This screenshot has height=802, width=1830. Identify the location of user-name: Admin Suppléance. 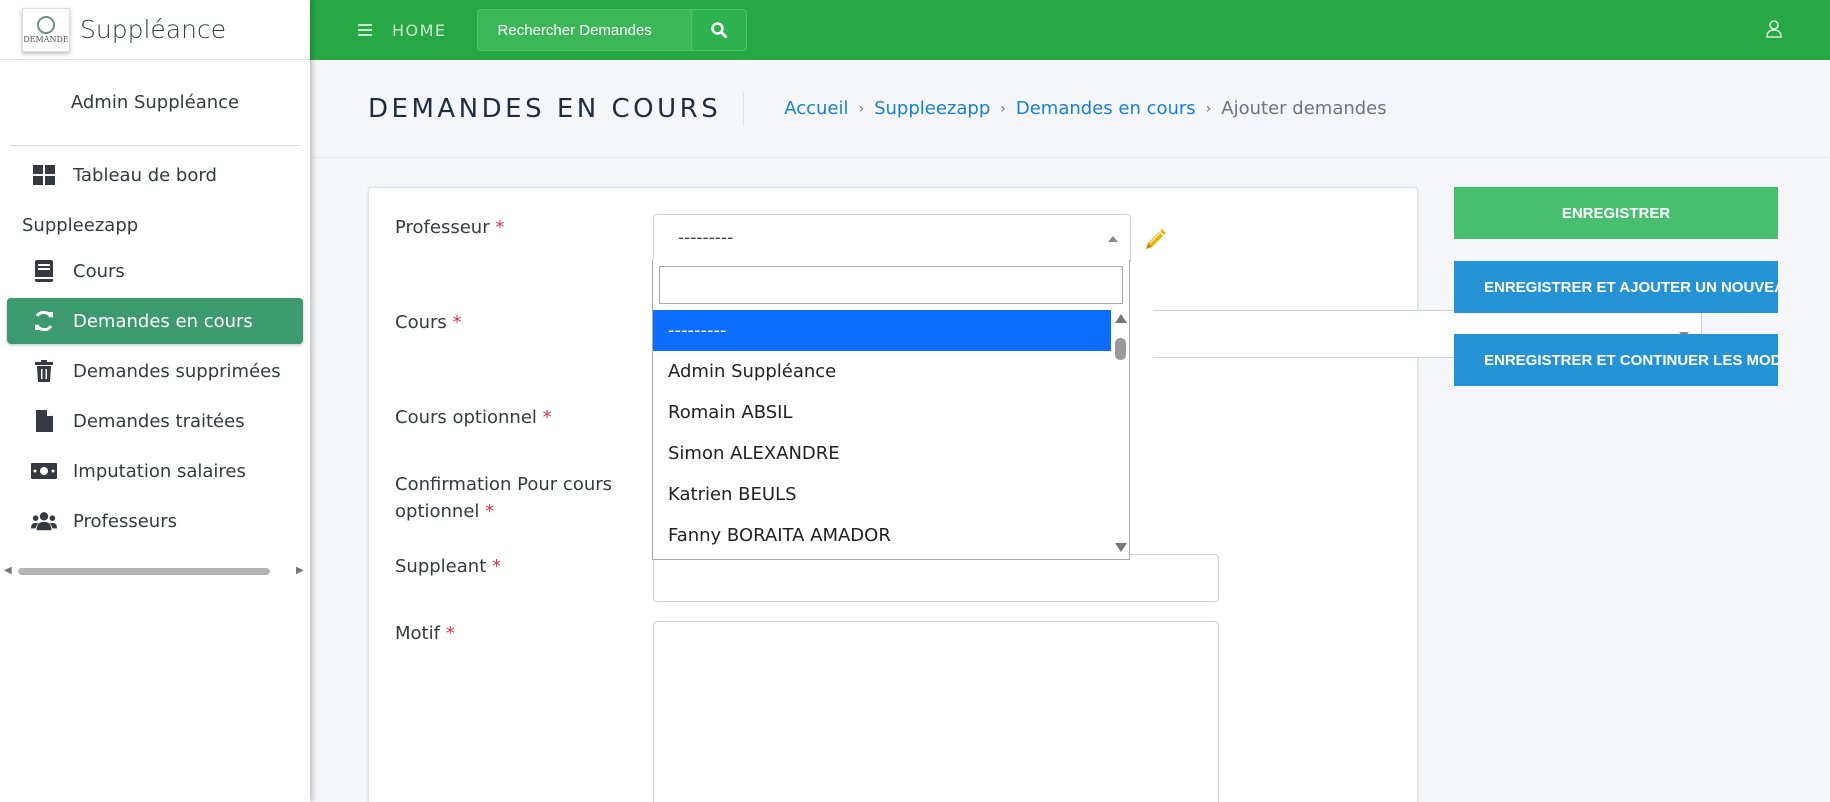
(155, 102).